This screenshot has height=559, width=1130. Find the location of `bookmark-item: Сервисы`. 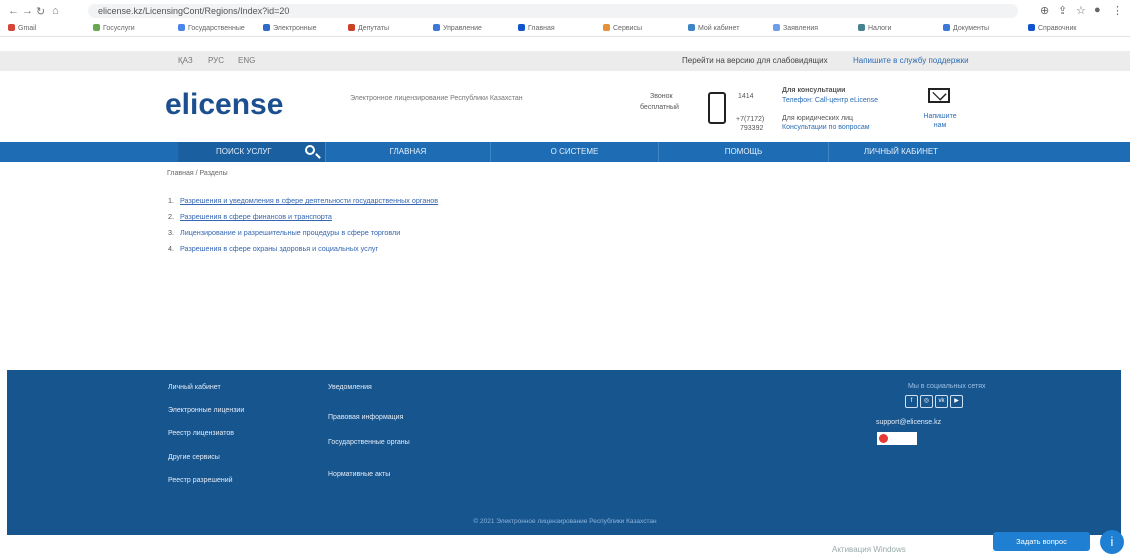

bookmark-item: Сервисы is located at coordinates (622, 28).